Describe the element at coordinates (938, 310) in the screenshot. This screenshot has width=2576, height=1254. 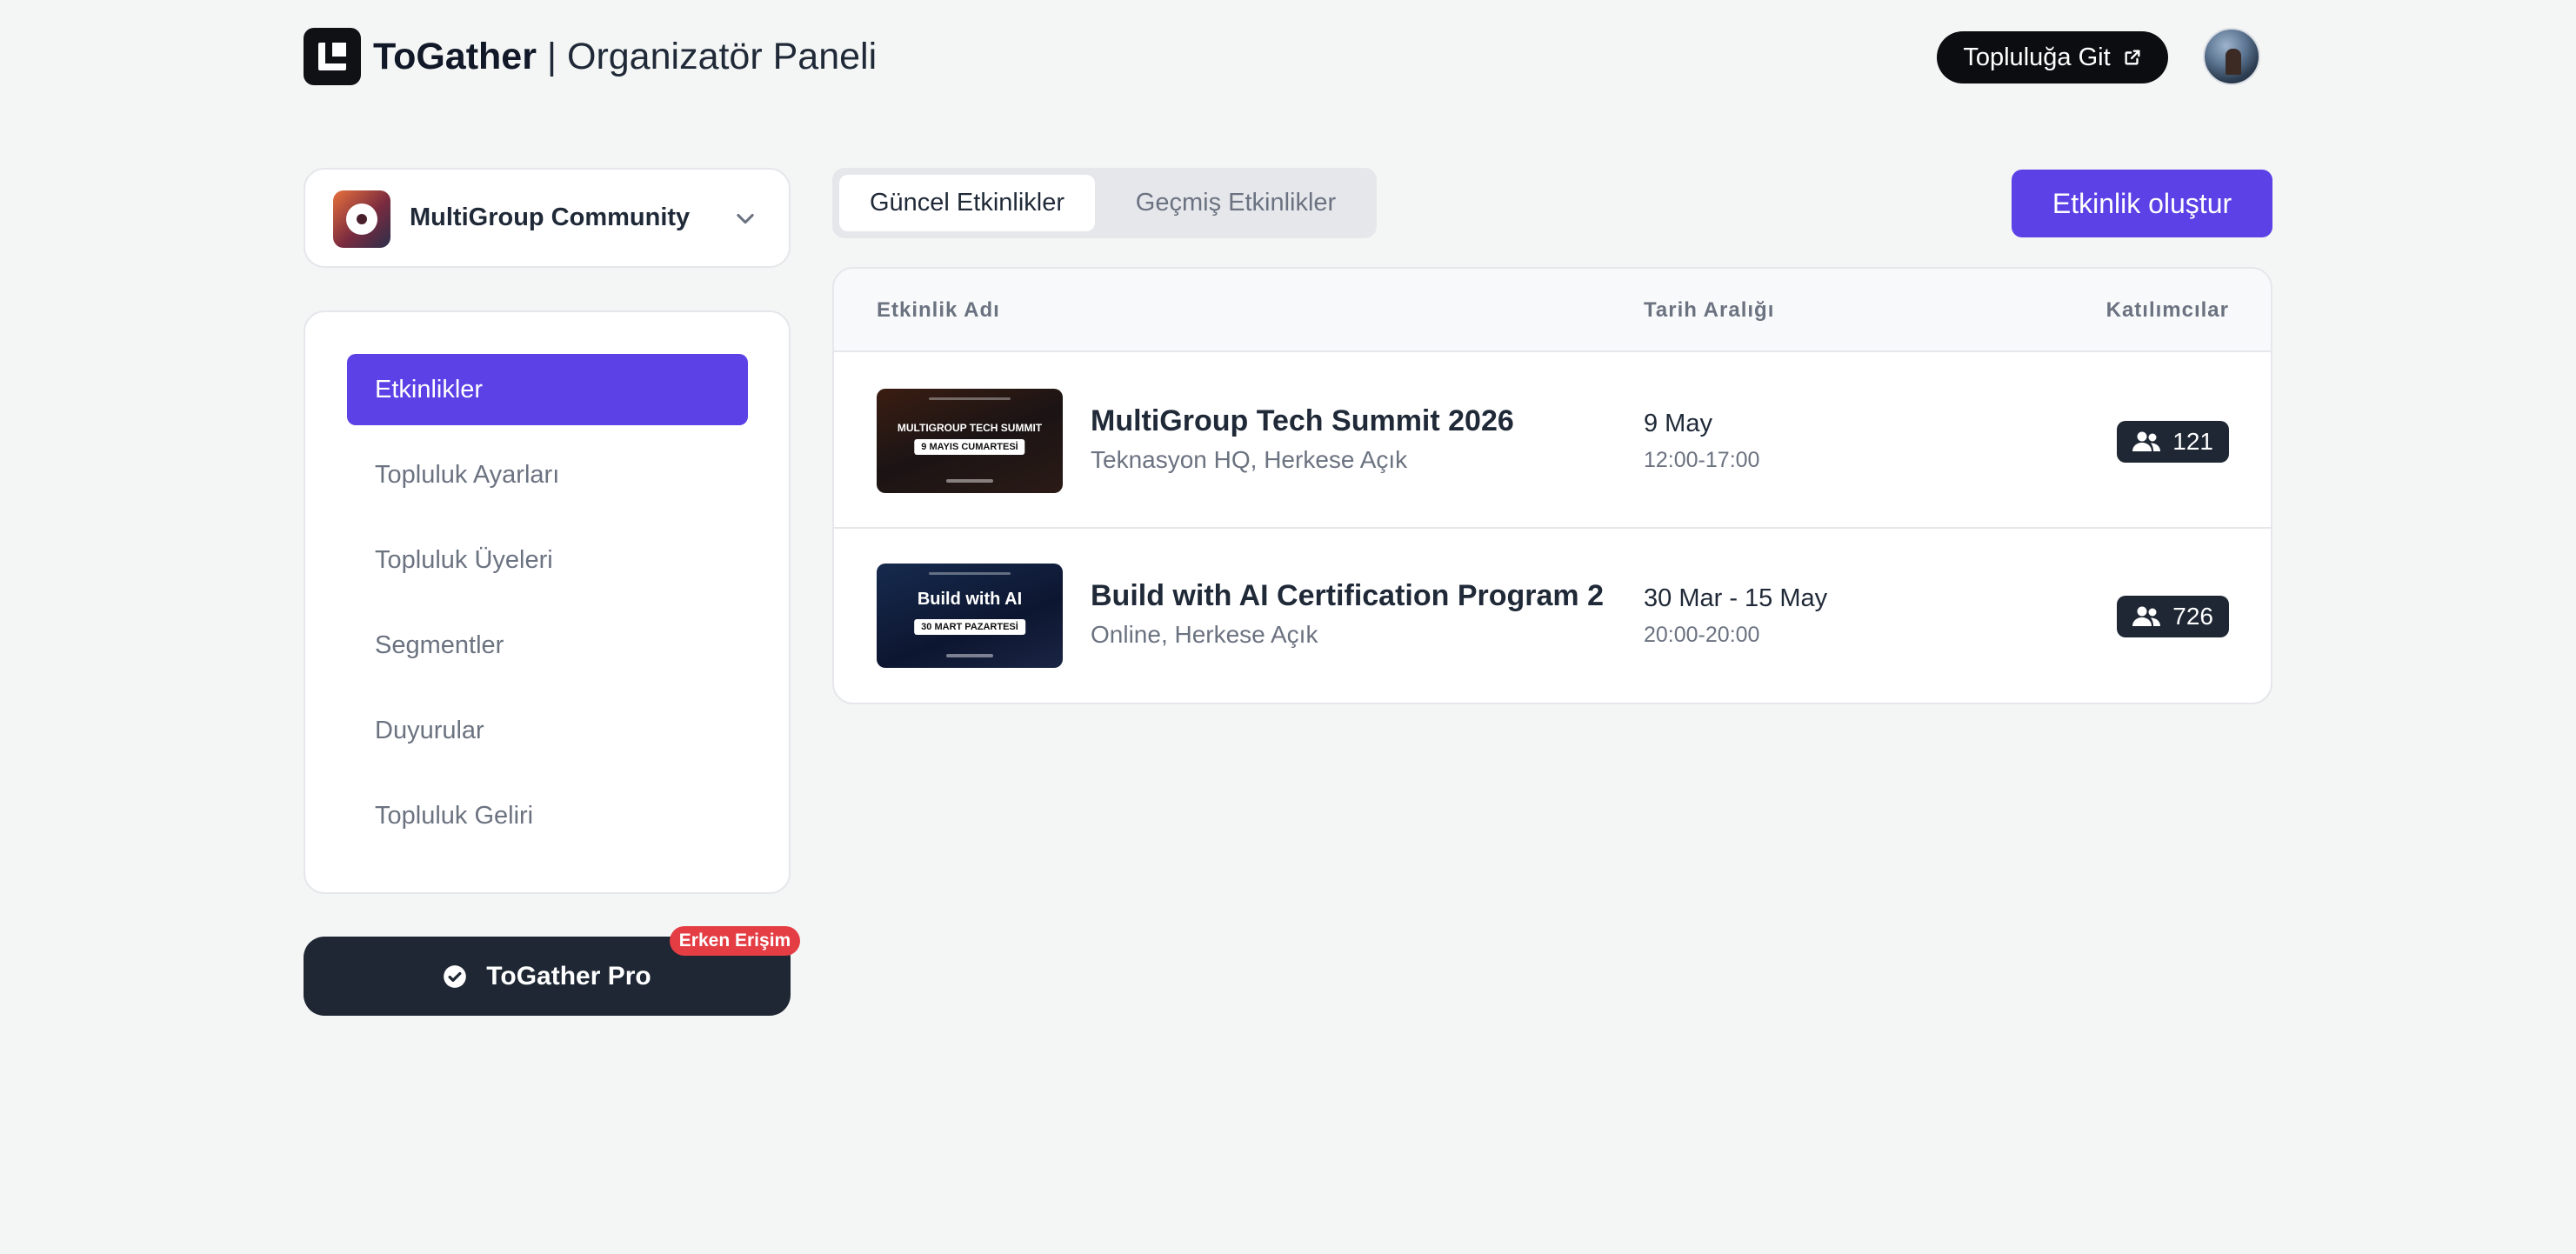
I see `column-header-name: Etkinlik Adı` at that location.